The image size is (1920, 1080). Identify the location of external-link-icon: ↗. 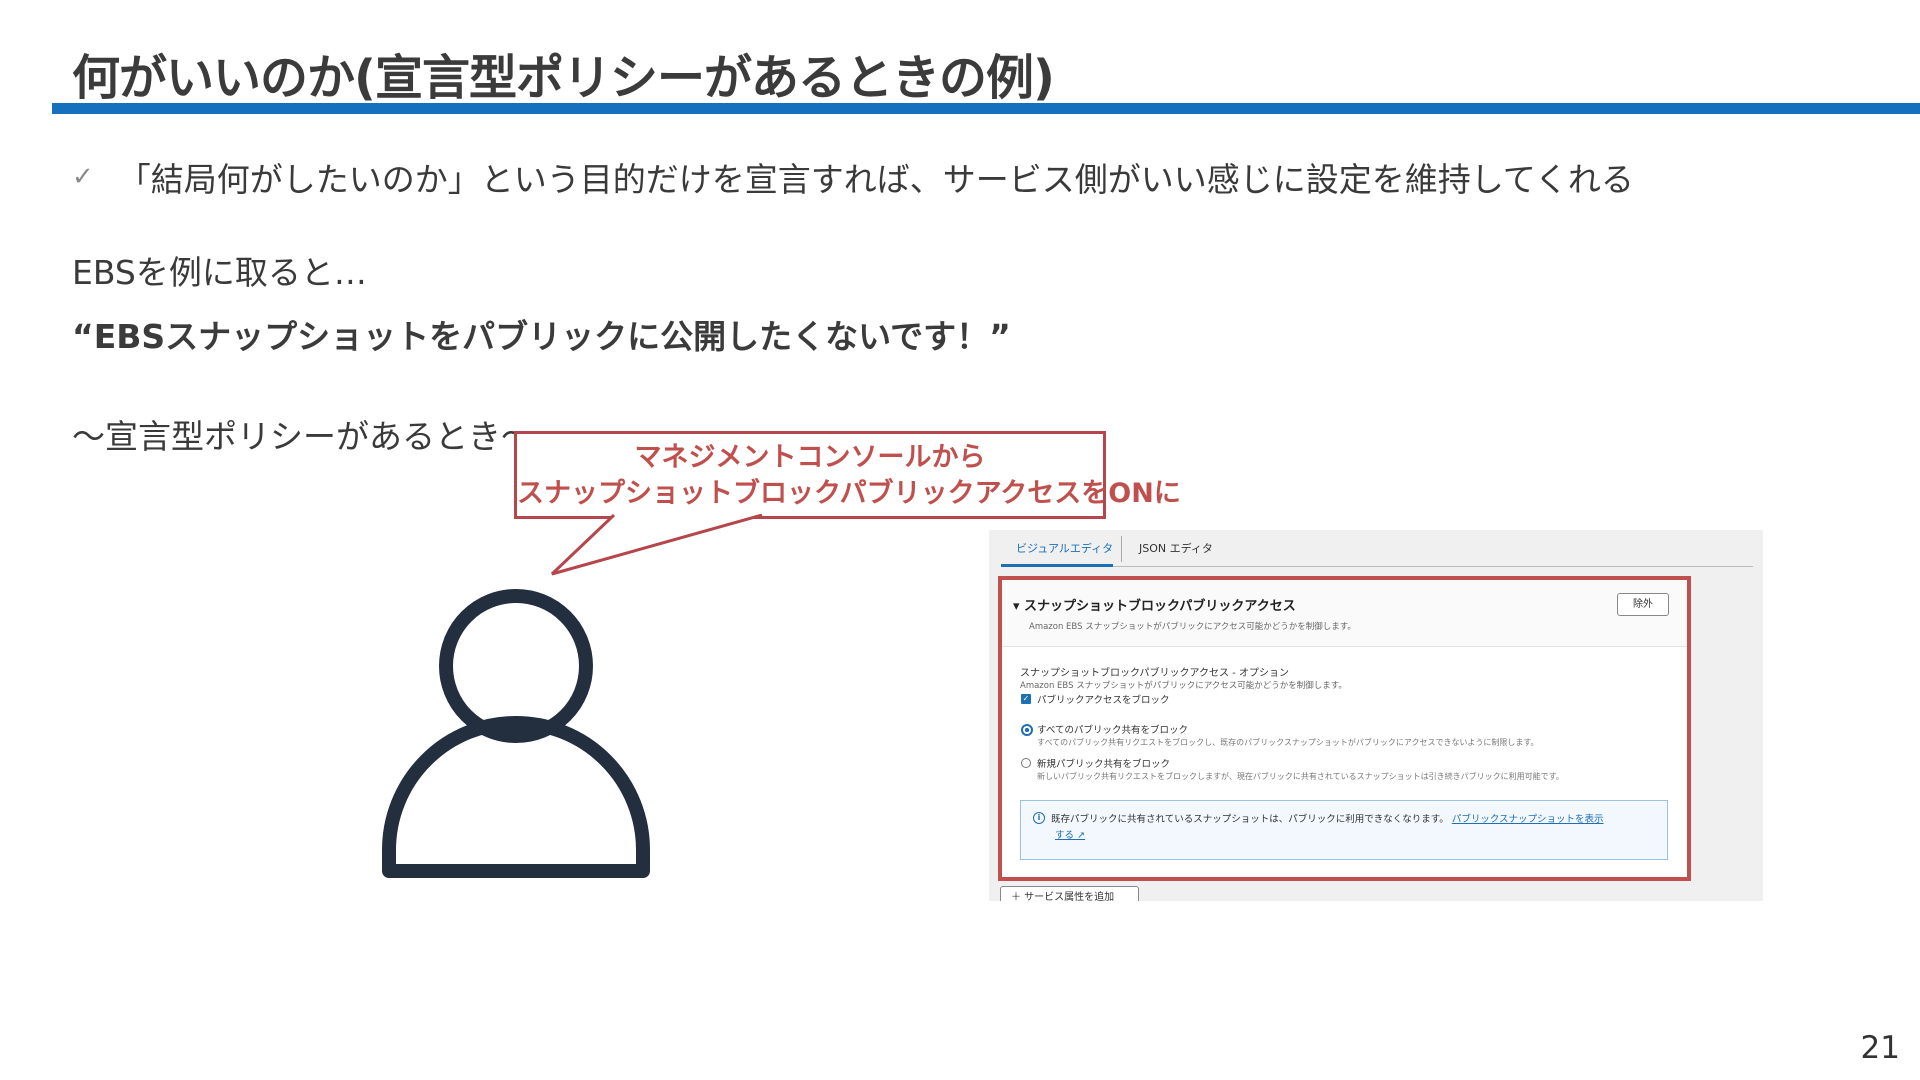
(1079, 835).